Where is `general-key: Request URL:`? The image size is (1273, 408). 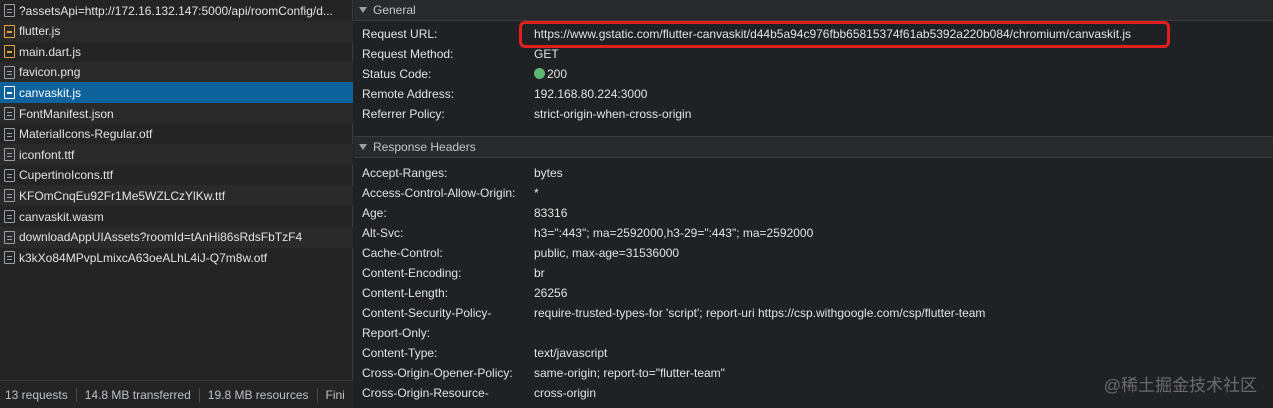 general-key: Request URL: is located at coordinates (400, 34).